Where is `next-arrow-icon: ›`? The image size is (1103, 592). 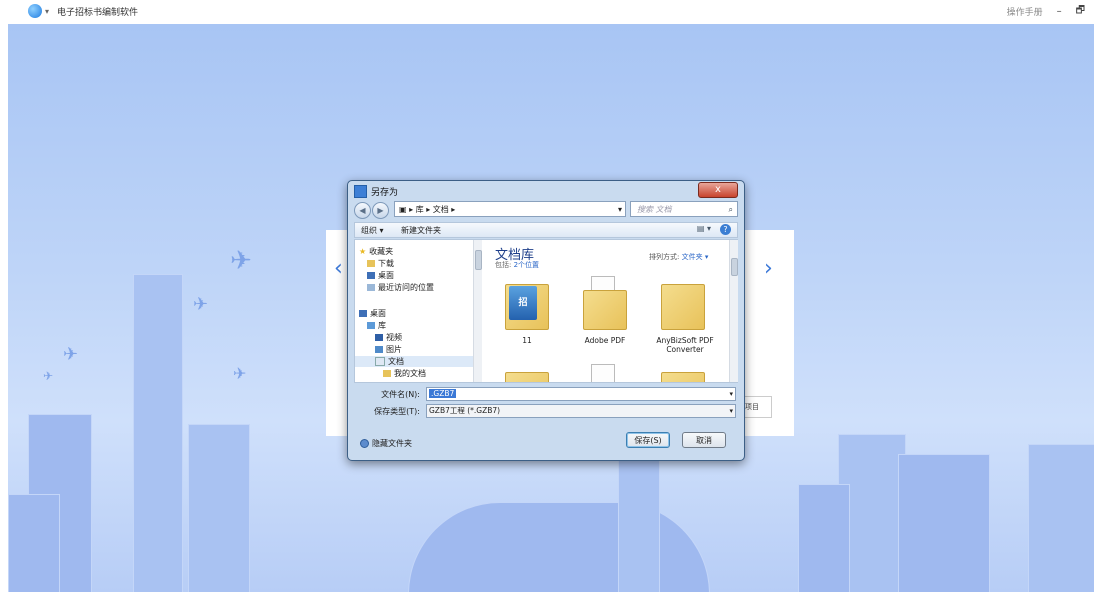
next-arrow-icon: › is located at coordinates (768, 268).